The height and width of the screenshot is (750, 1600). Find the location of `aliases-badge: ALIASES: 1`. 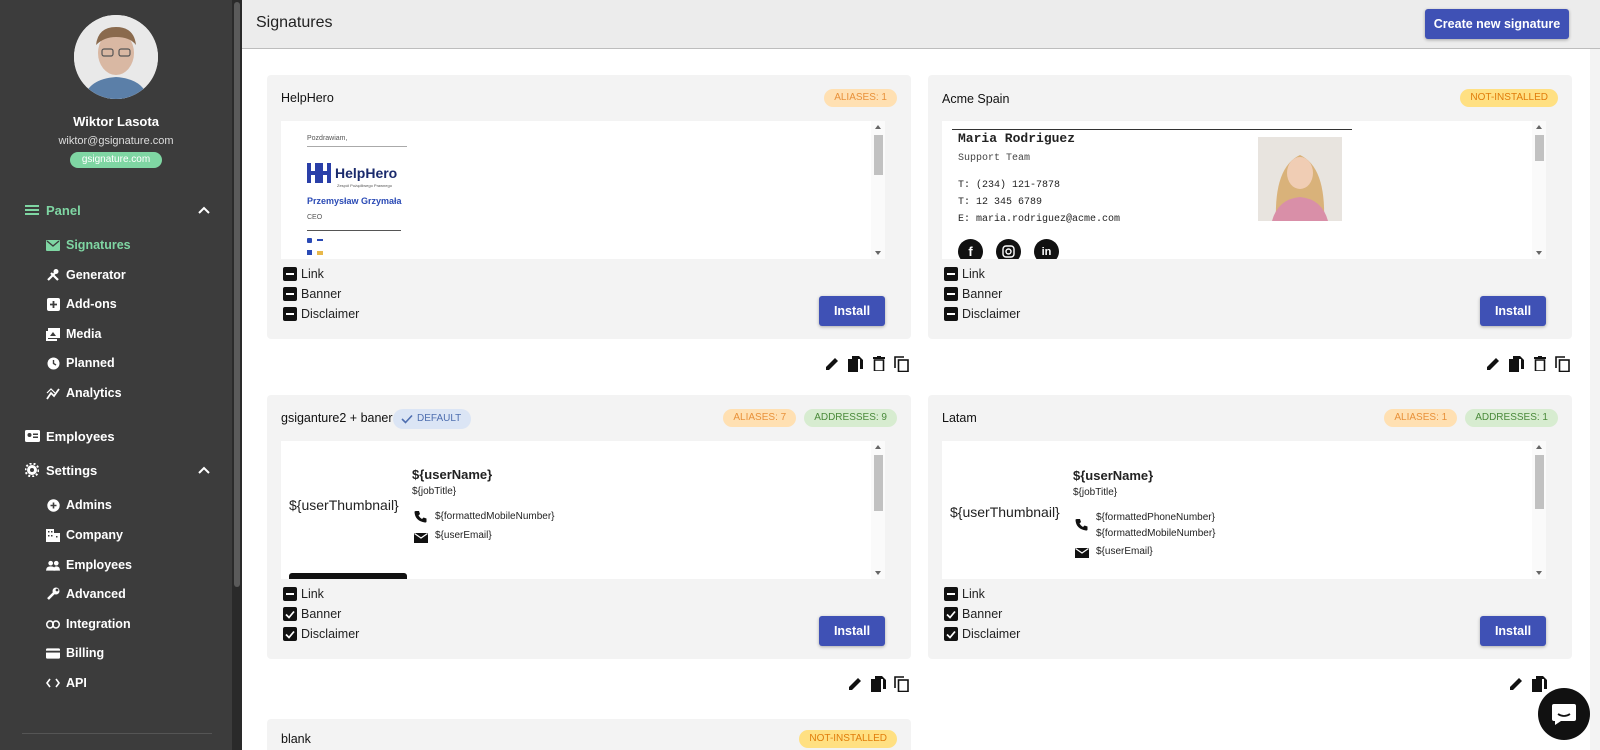

aliases-badge: ALIASES: 1 is located at coordinates (860, 98).